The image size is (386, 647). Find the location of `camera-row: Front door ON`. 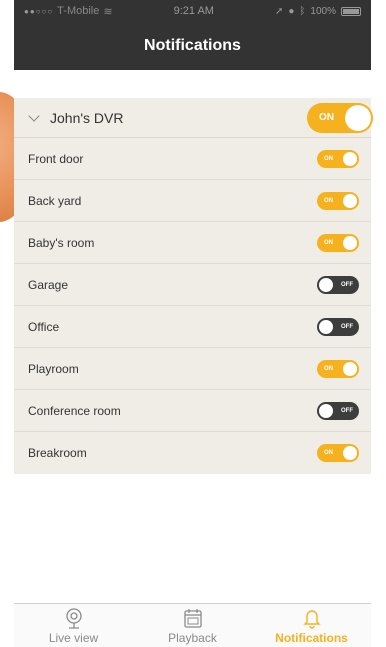

camera-row: Front door ON is located at coordinates (192, 159).